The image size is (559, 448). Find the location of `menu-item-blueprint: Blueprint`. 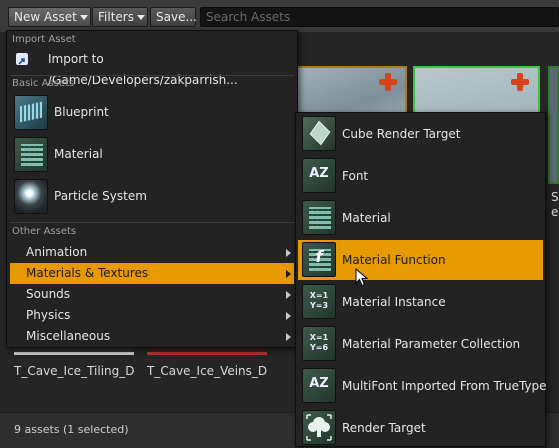

menu-item-blueprint: Blueprint is located at coordinates (152, 113).